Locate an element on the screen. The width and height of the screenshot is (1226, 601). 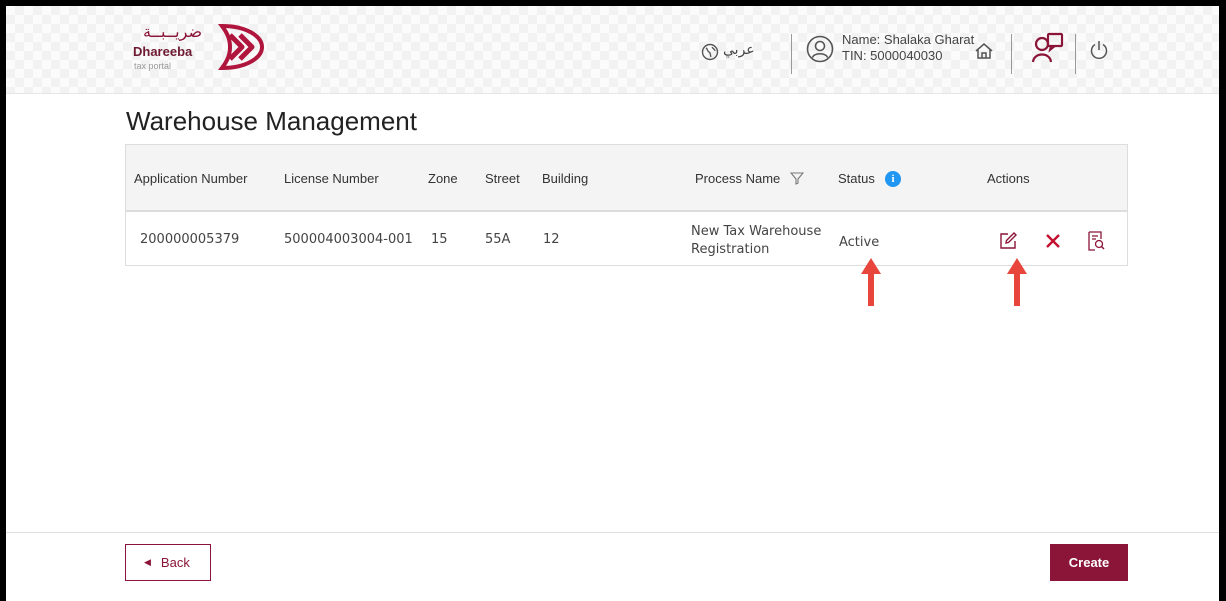
create-button: Create is located at coordinates (1089, 562).